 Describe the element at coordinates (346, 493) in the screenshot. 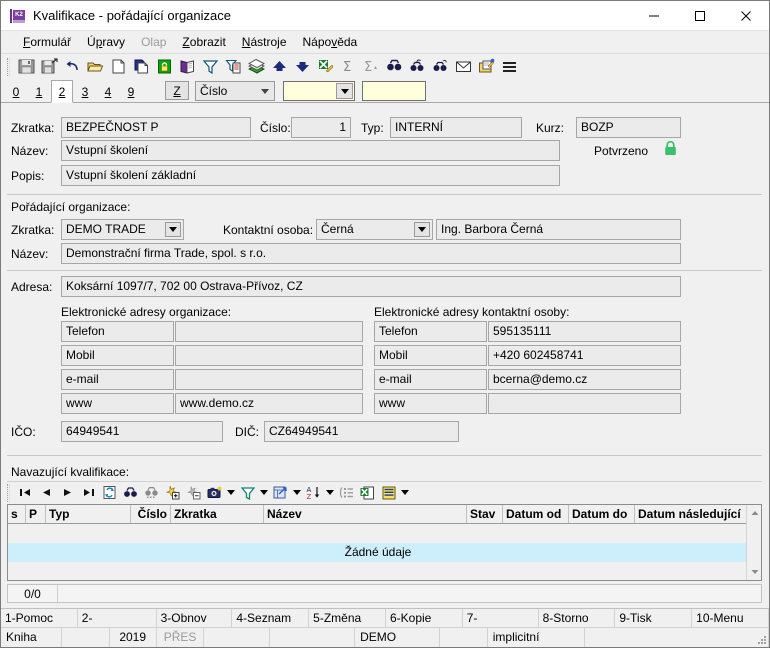

I see `group-icon` at that location.